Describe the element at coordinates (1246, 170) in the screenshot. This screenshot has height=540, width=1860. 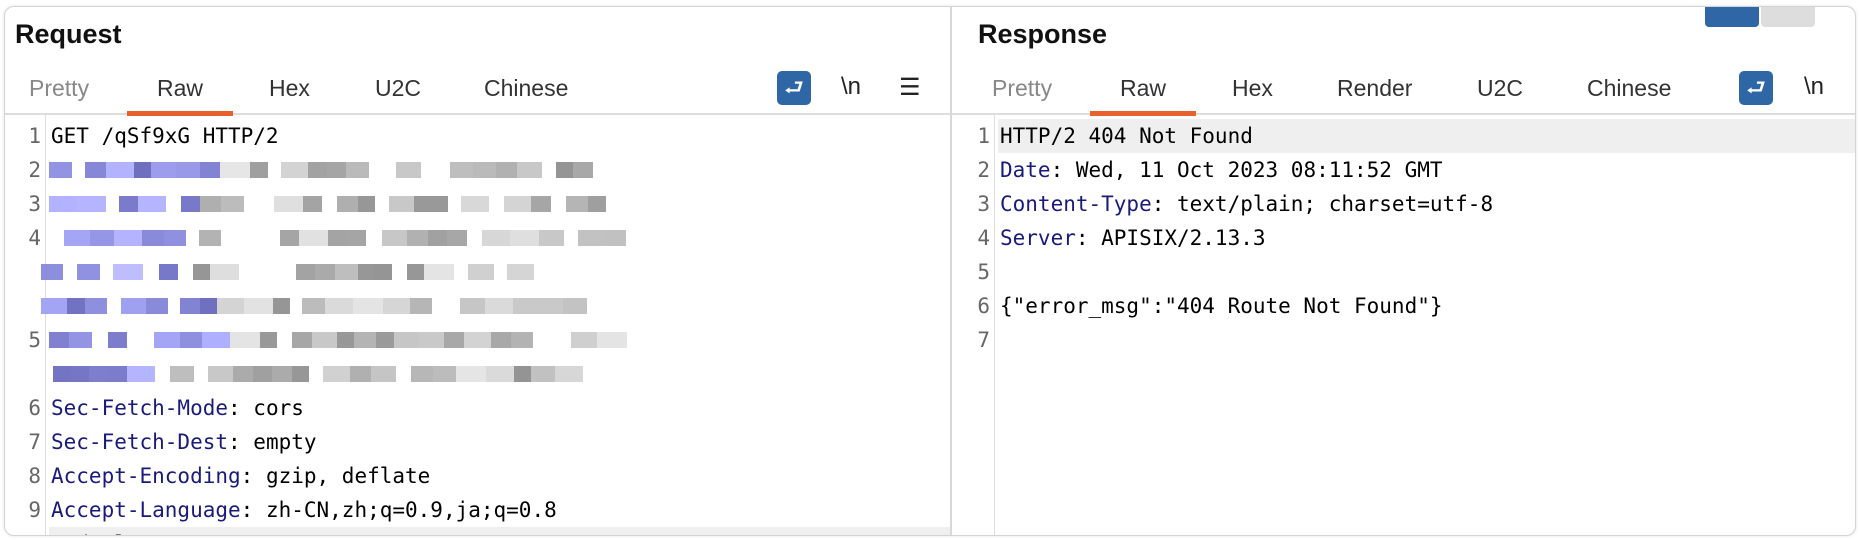
I see `header-value: : Wed, 11 Oct 2023 08:11:52 GMT` at that location.